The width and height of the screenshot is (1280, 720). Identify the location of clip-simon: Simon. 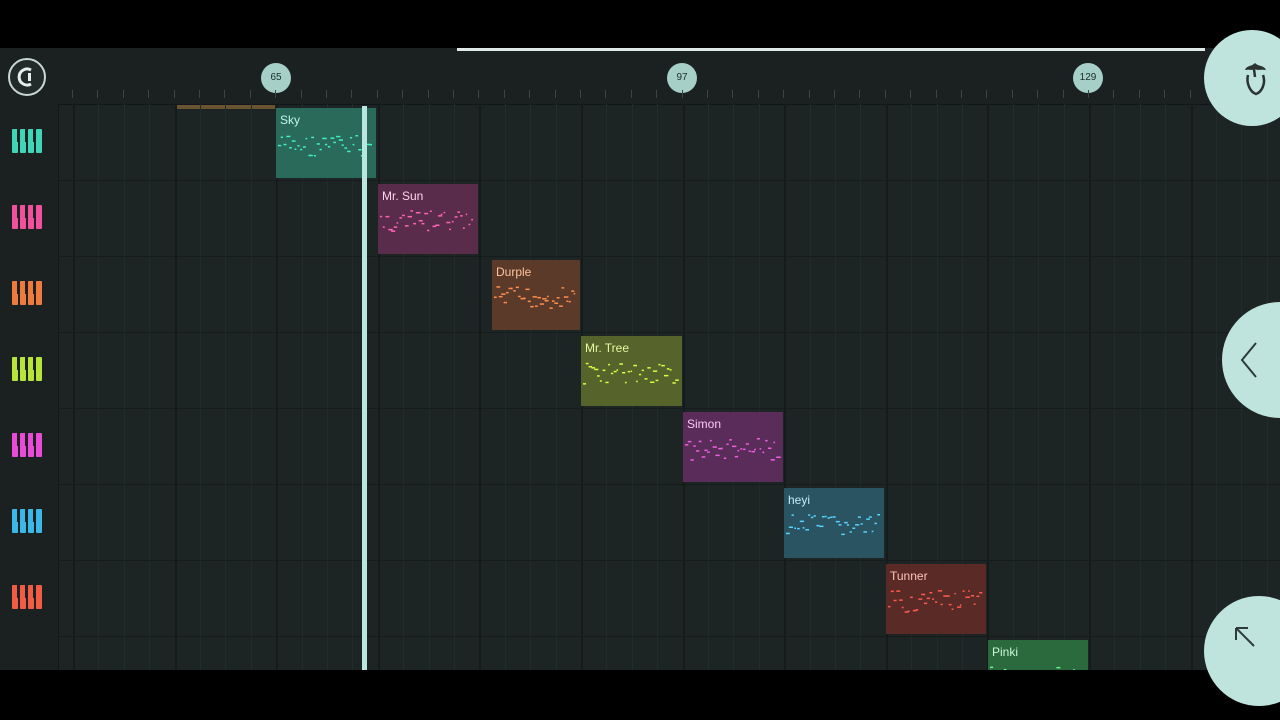
(733, 447).